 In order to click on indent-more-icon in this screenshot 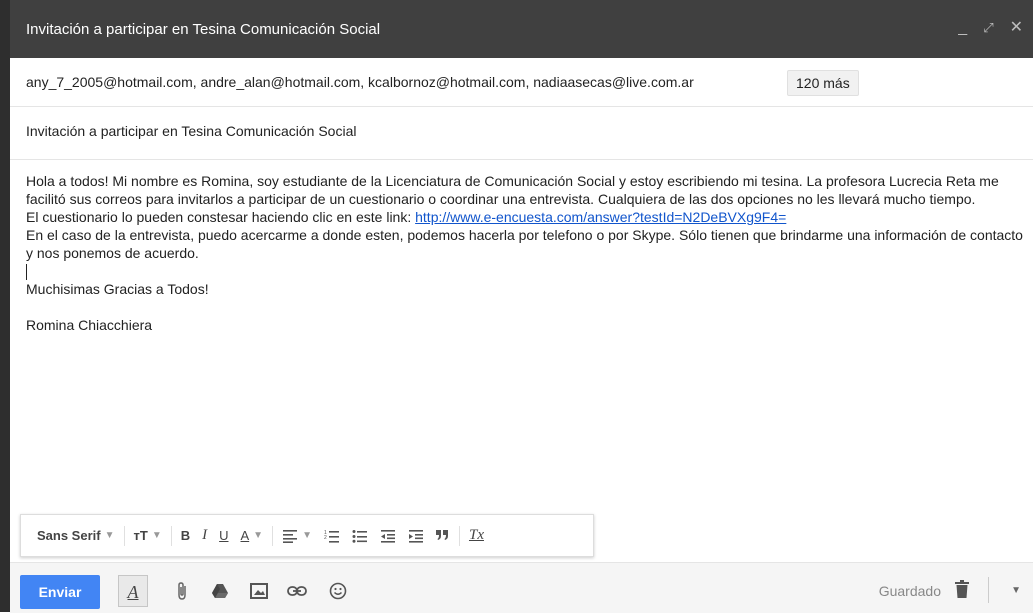, I will do `click(415, 536)`.